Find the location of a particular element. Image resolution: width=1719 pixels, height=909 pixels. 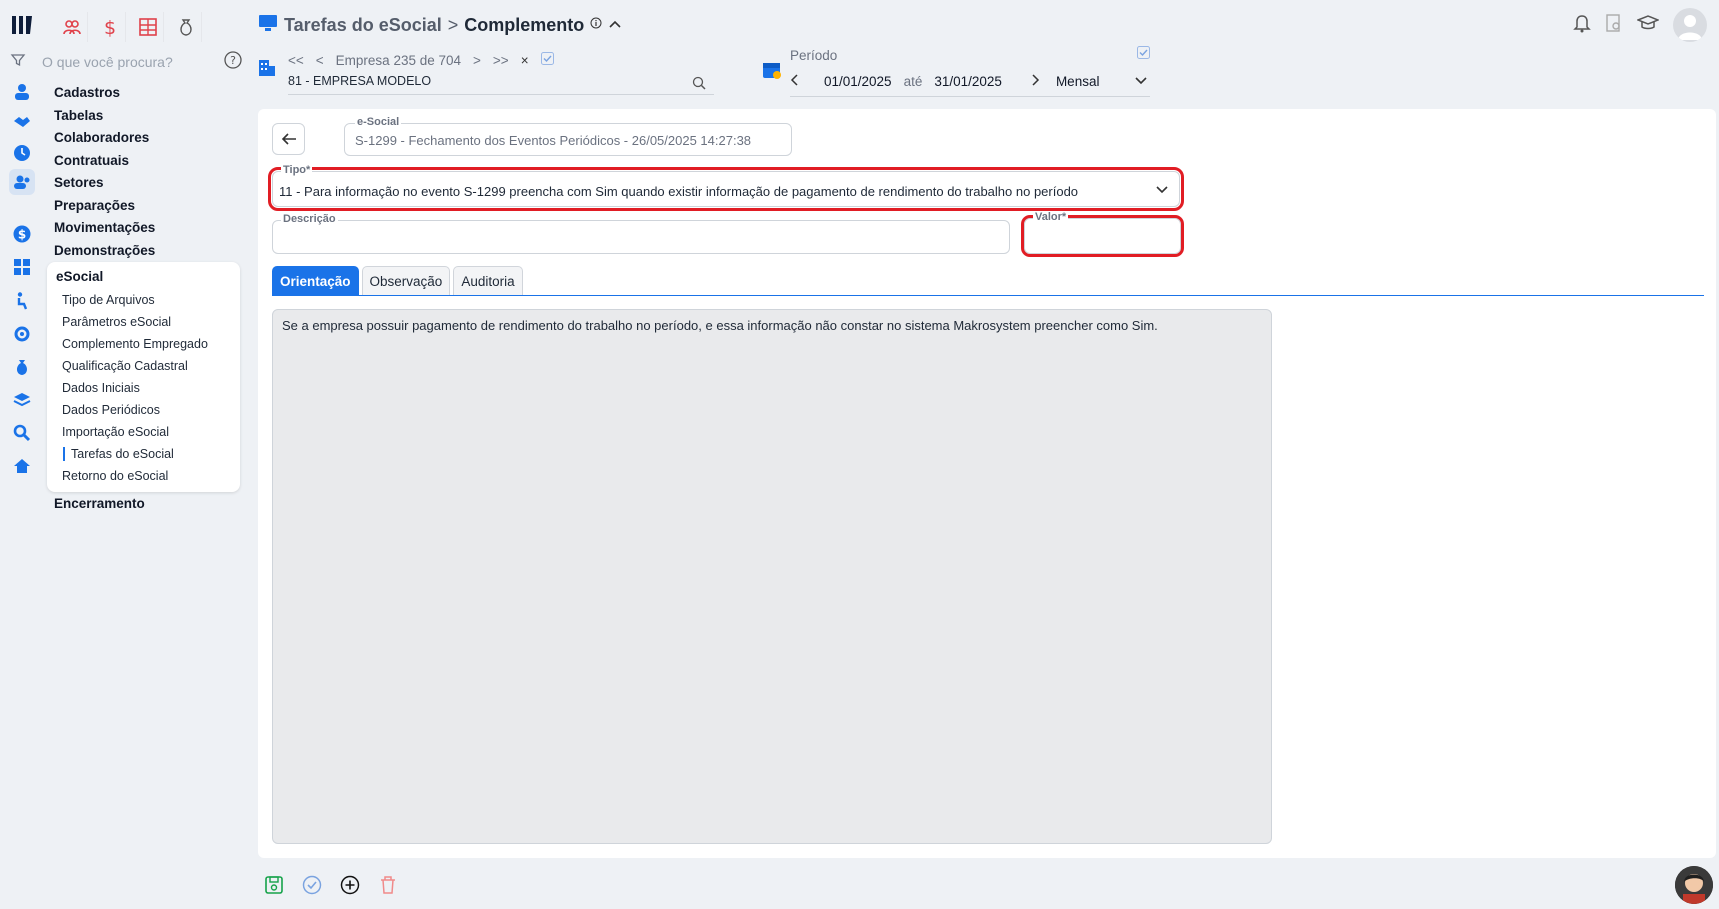

tab-auditoria: Auditoria is located at coordinates (488, 280).